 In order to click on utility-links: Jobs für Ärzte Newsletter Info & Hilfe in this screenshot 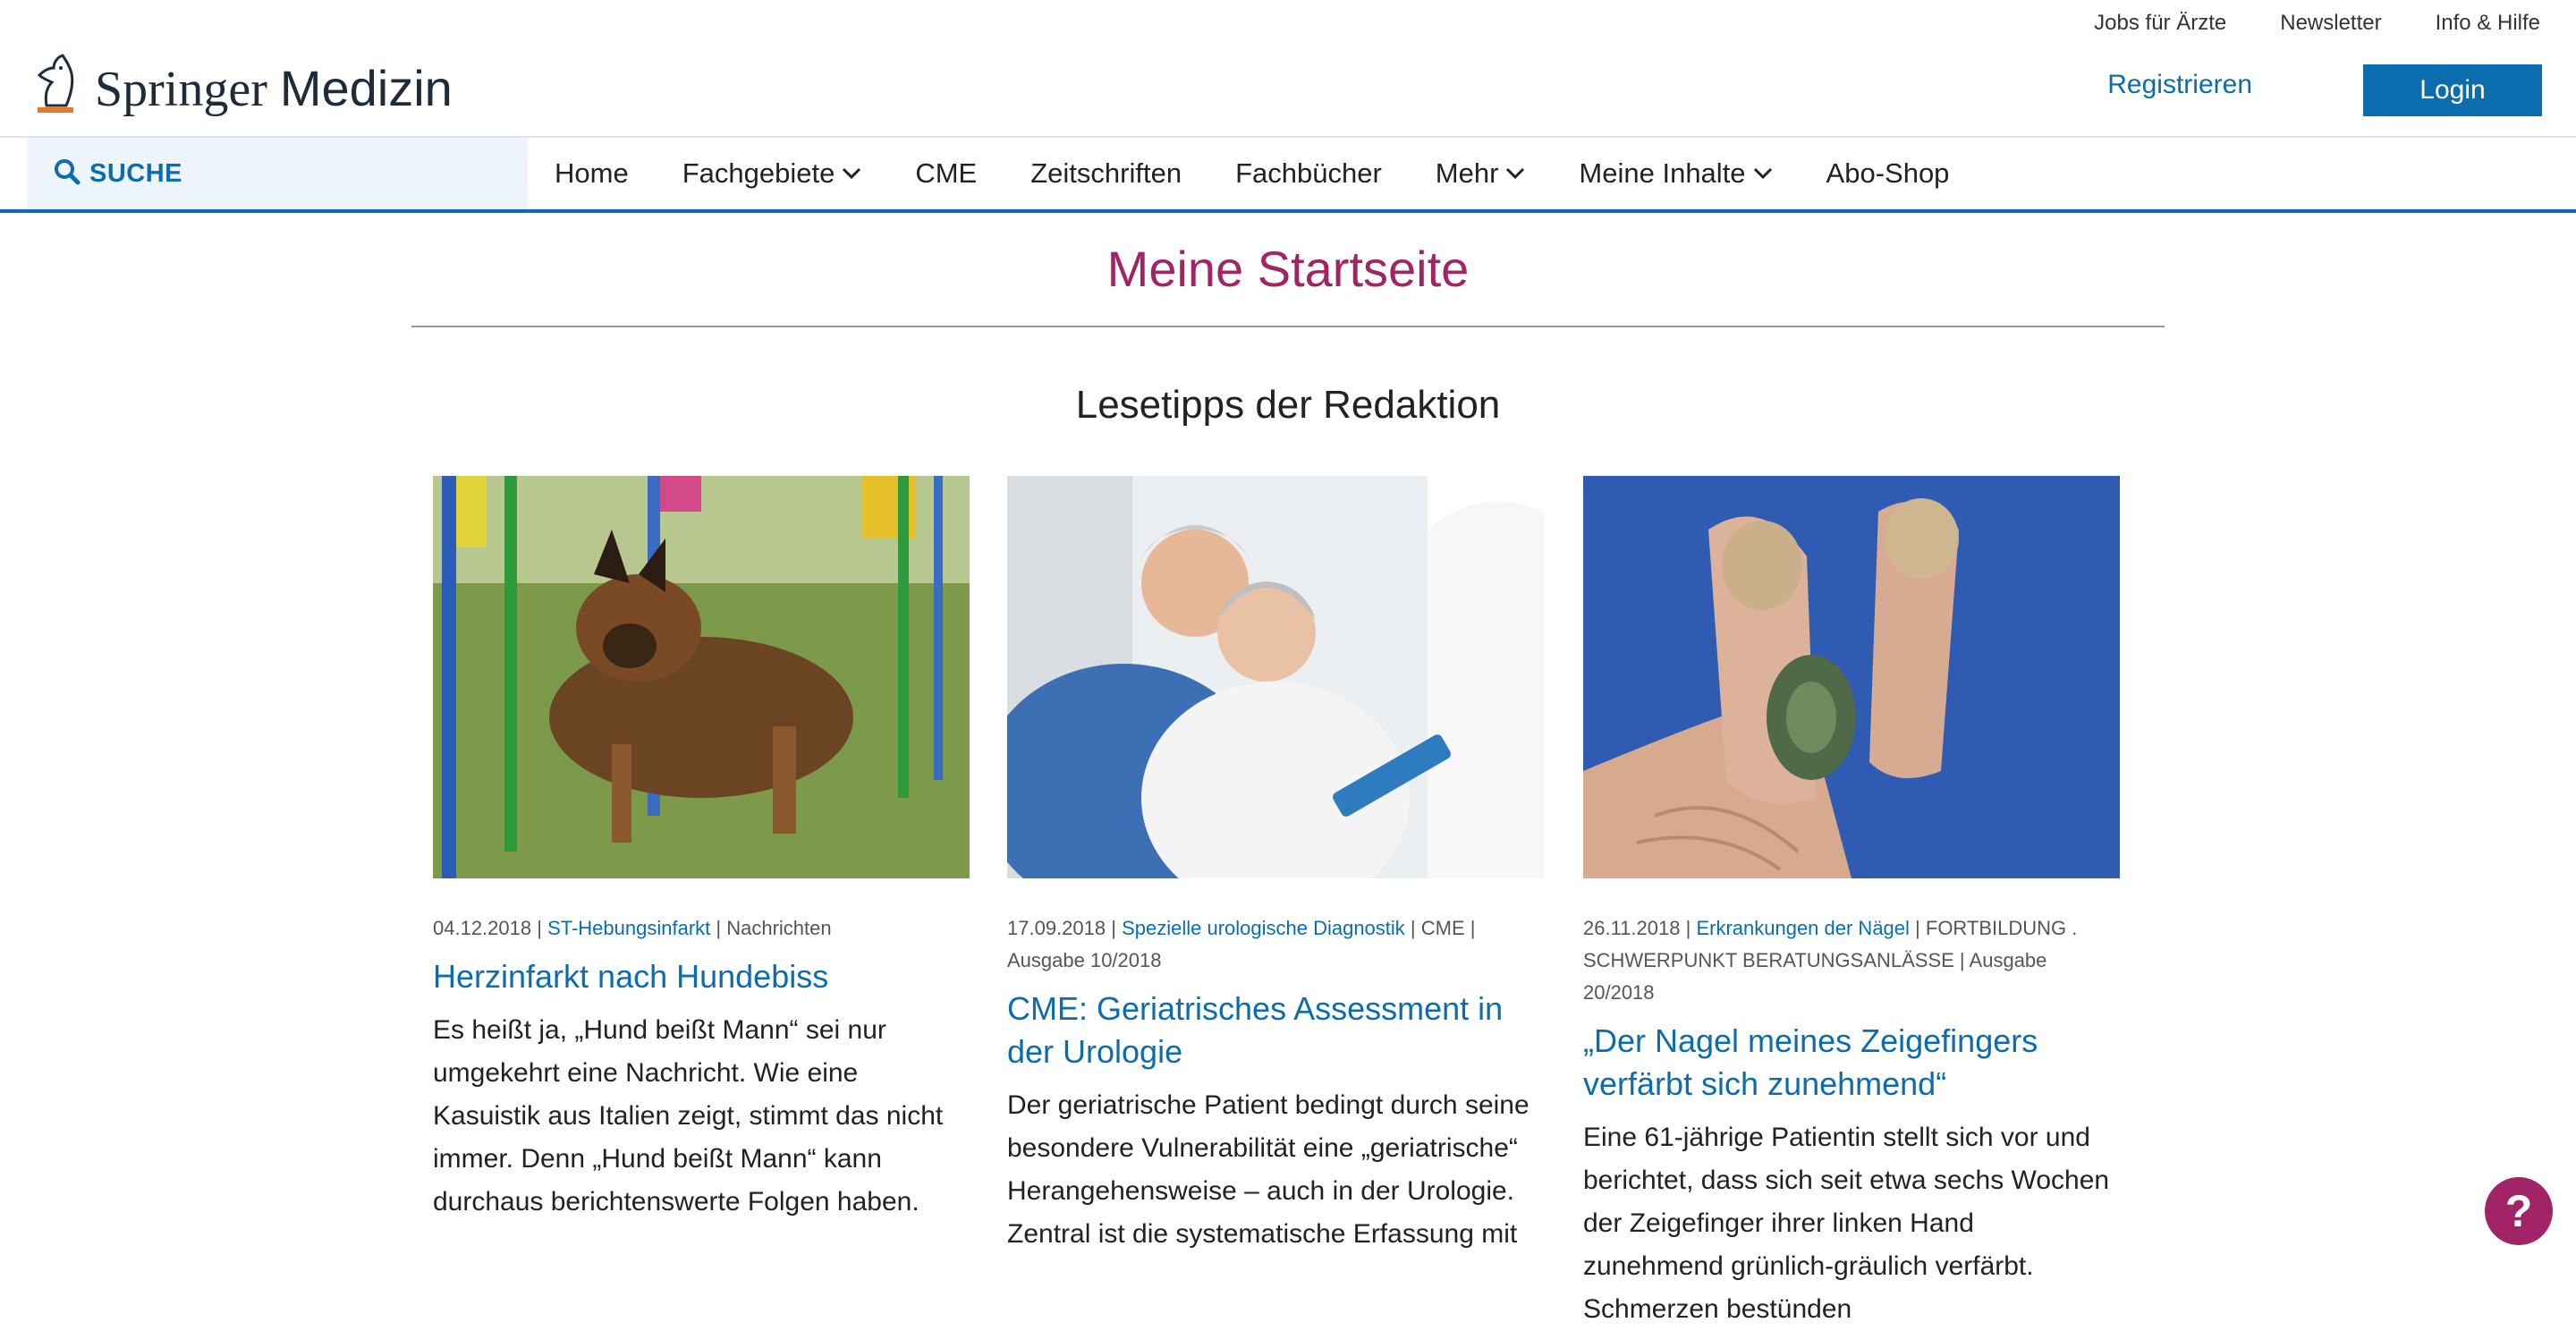, I will do `click(2335, 24)`.